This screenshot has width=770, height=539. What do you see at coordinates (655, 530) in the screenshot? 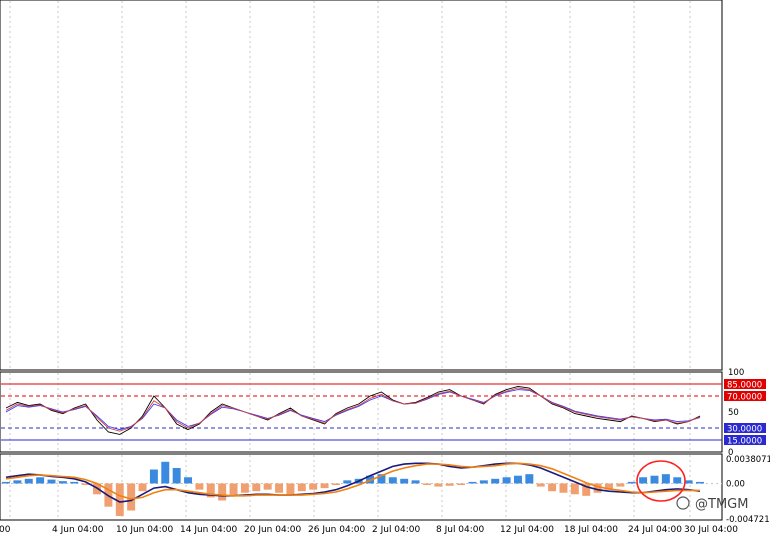
I see `x-tick-label: 24 Jul 04:00` at bounding box center [655, 530].